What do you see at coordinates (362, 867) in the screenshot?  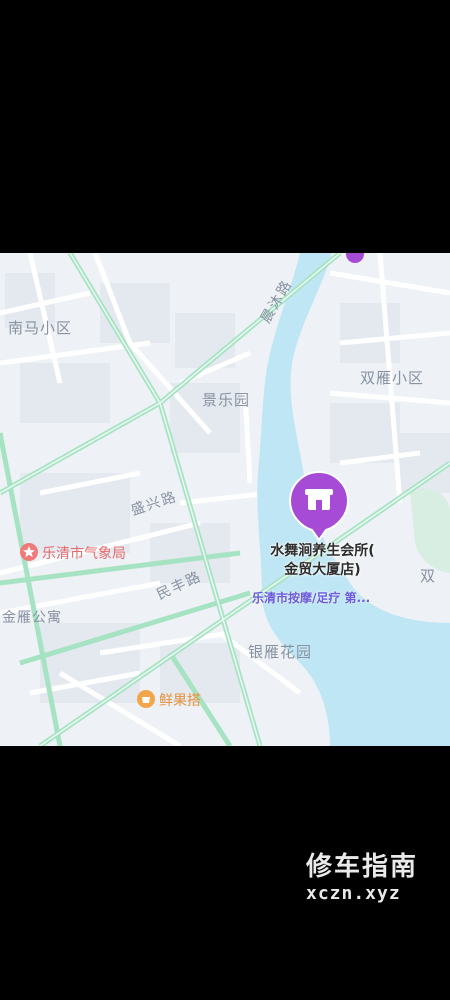 I see `watermark-title: 修车指南` at bounding box center [362, 867].